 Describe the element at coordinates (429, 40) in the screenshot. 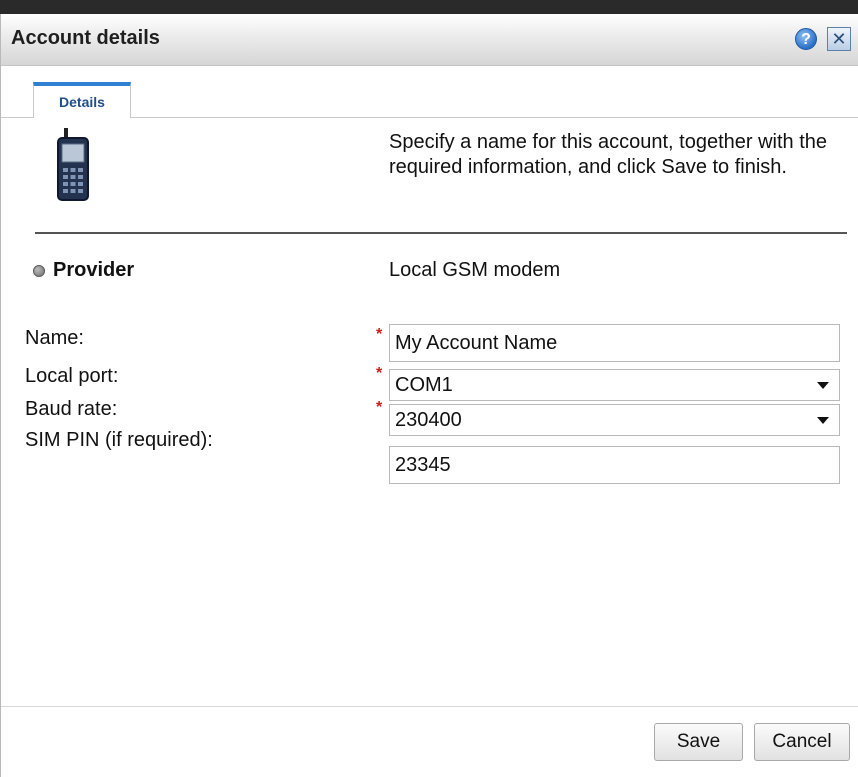

I see `dialog-titlebar: Account details ? ✕` at that location.